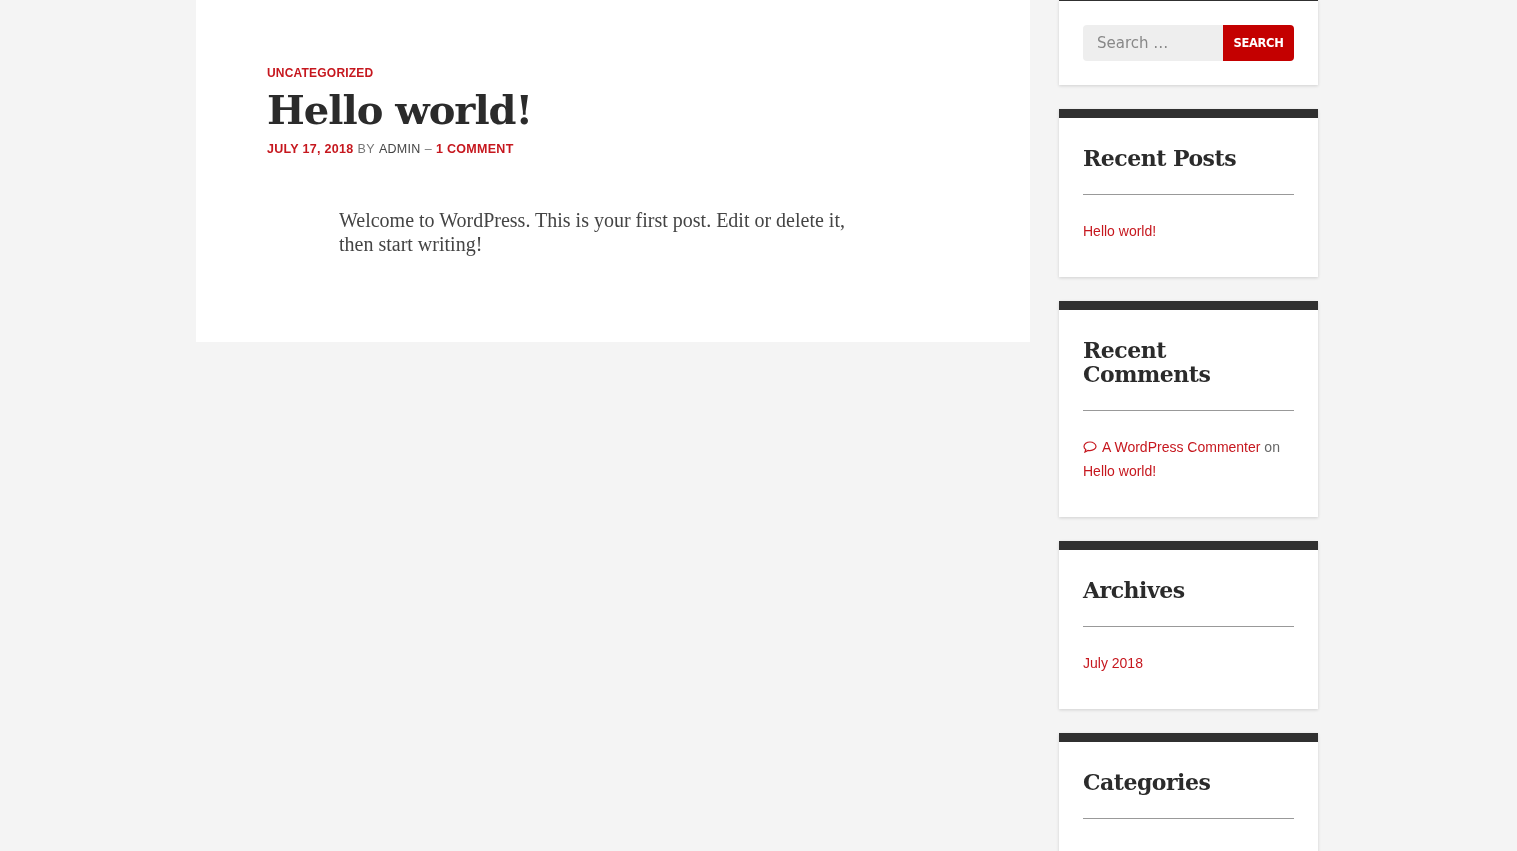 Image resolution: width=1517 pixels, height=851 pixels. What do you see at coordinates (1160, 158) in the screenshot?
I see `widget-title: Recent Posts` at bounding box center [1160, 158].